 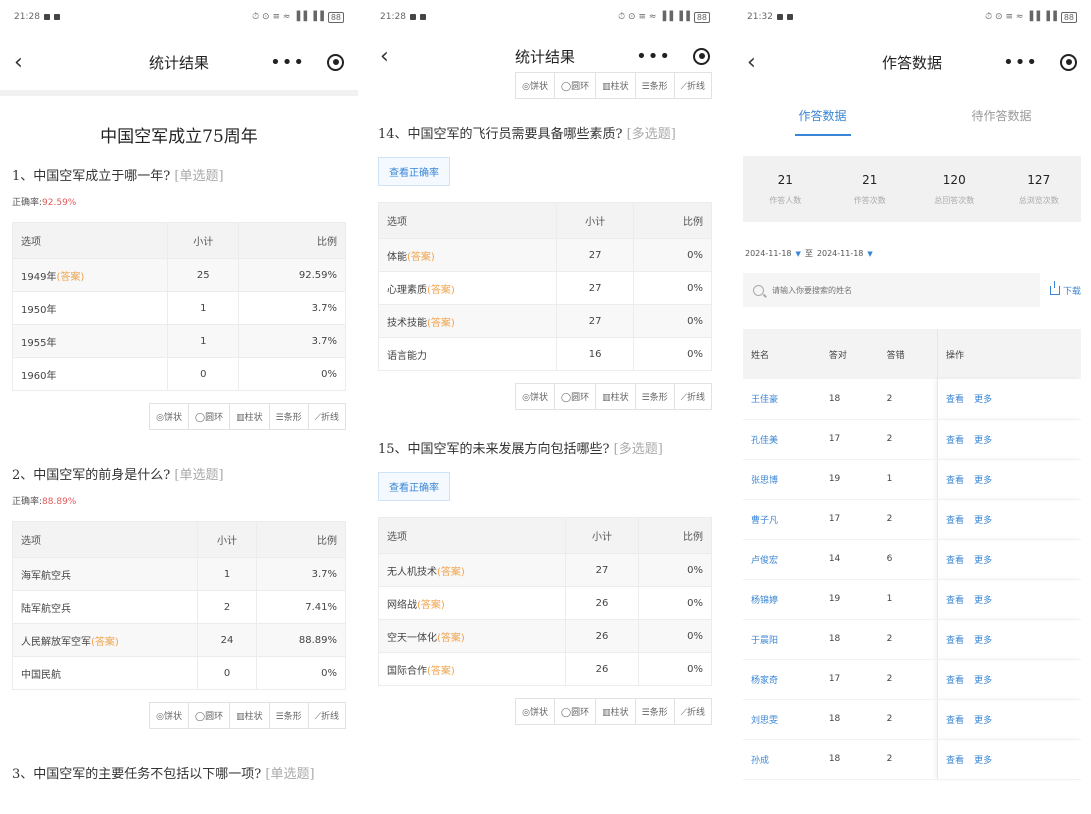 What do you see at coordinates (1039, 179) in the screenshot?
I see `stat-value: 127` at bounding box center [1039, 179].